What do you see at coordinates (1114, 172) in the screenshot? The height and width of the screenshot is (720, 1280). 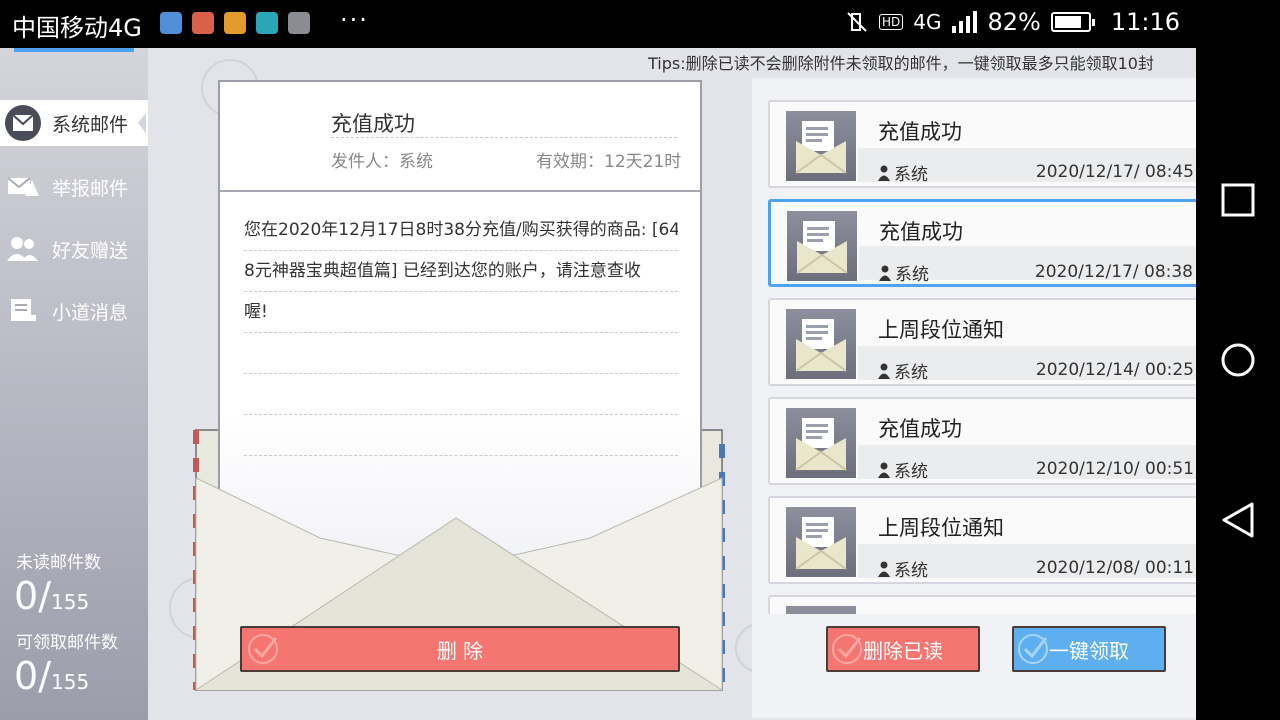 I see `mail-item-date: 2020/12/17/ 08:45` at bounding box center [1114, 172].